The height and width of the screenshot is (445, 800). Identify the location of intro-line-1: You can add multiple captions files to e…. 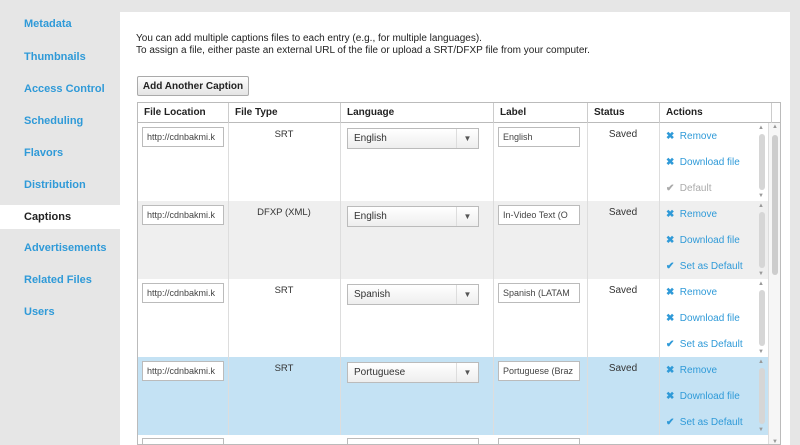
(309, 38).